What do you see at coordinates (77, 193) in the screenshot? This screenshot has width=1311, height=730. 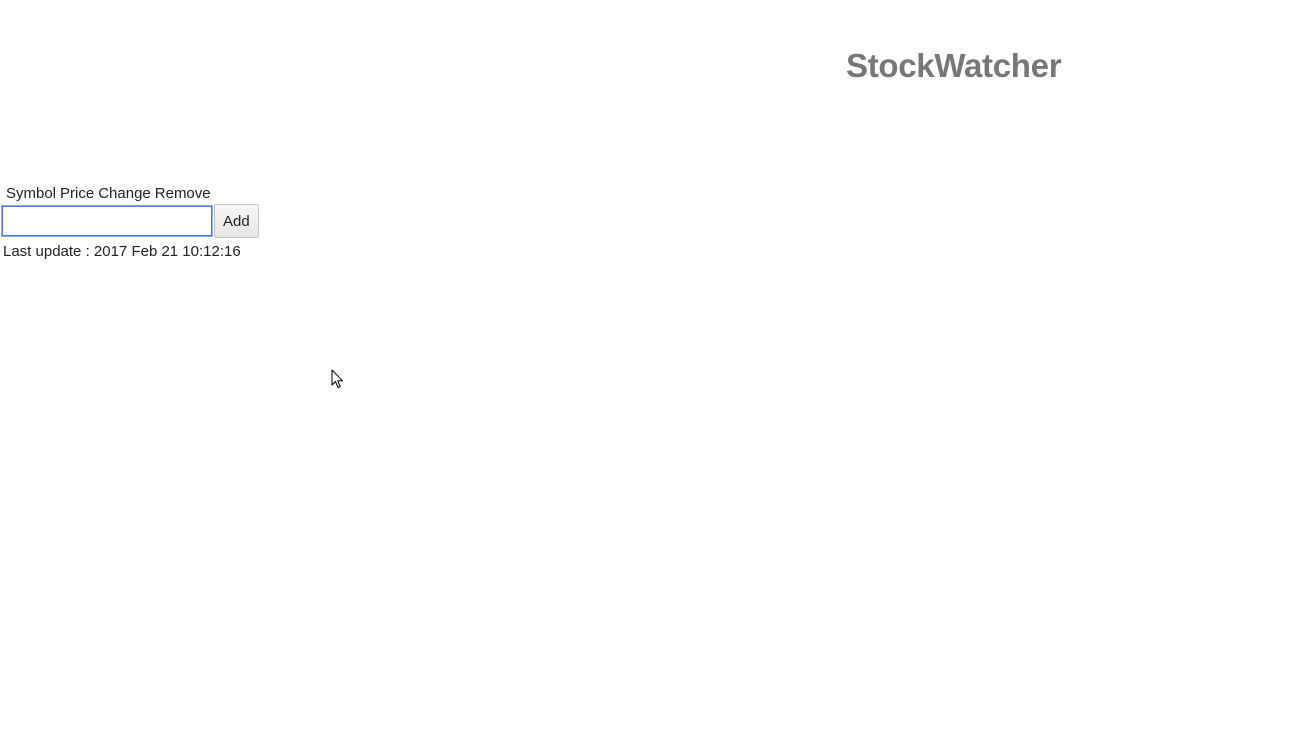 I see `column-header-price: Price` at bounding box center [77, 193].